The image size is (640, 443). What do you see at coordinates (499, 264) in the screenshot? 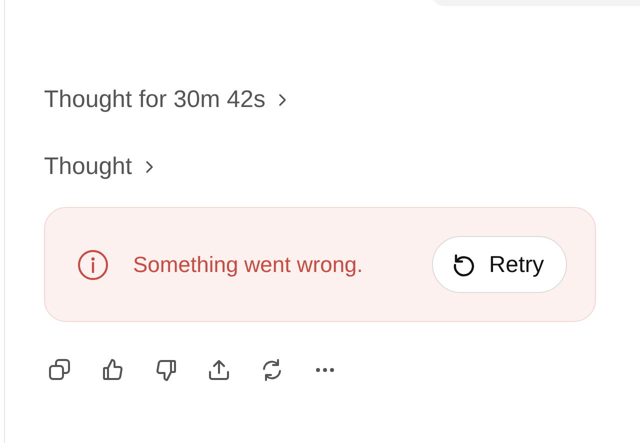
I see `retry-button: Retry` at bounding box center [499, 264].